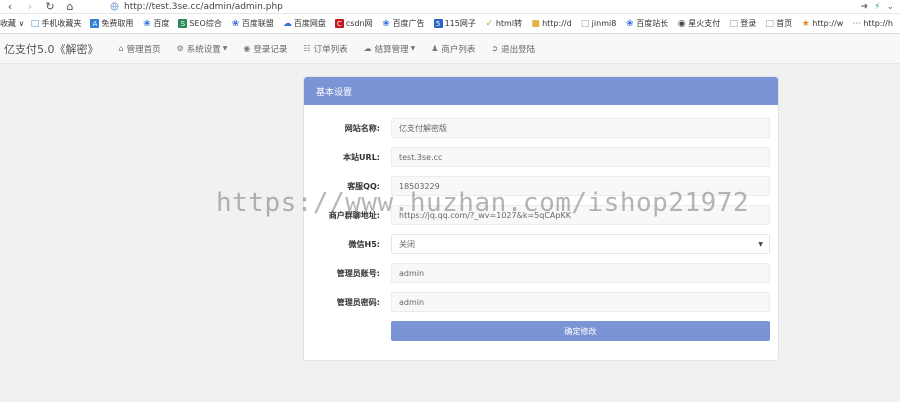  I want to click on nav-item-2: ⚙ 系统设置 ▼, so click(202, 49).